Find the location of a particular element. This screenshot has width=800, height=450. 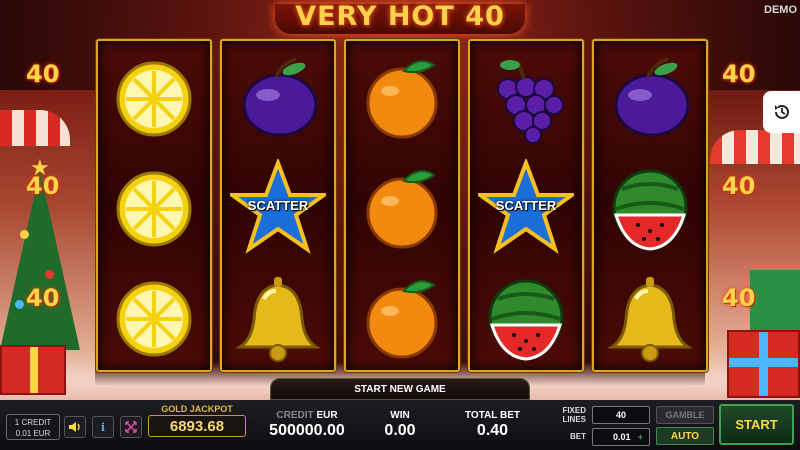

jackpot-label: GOLD JACKPOT is located at coordinates (197, 409).